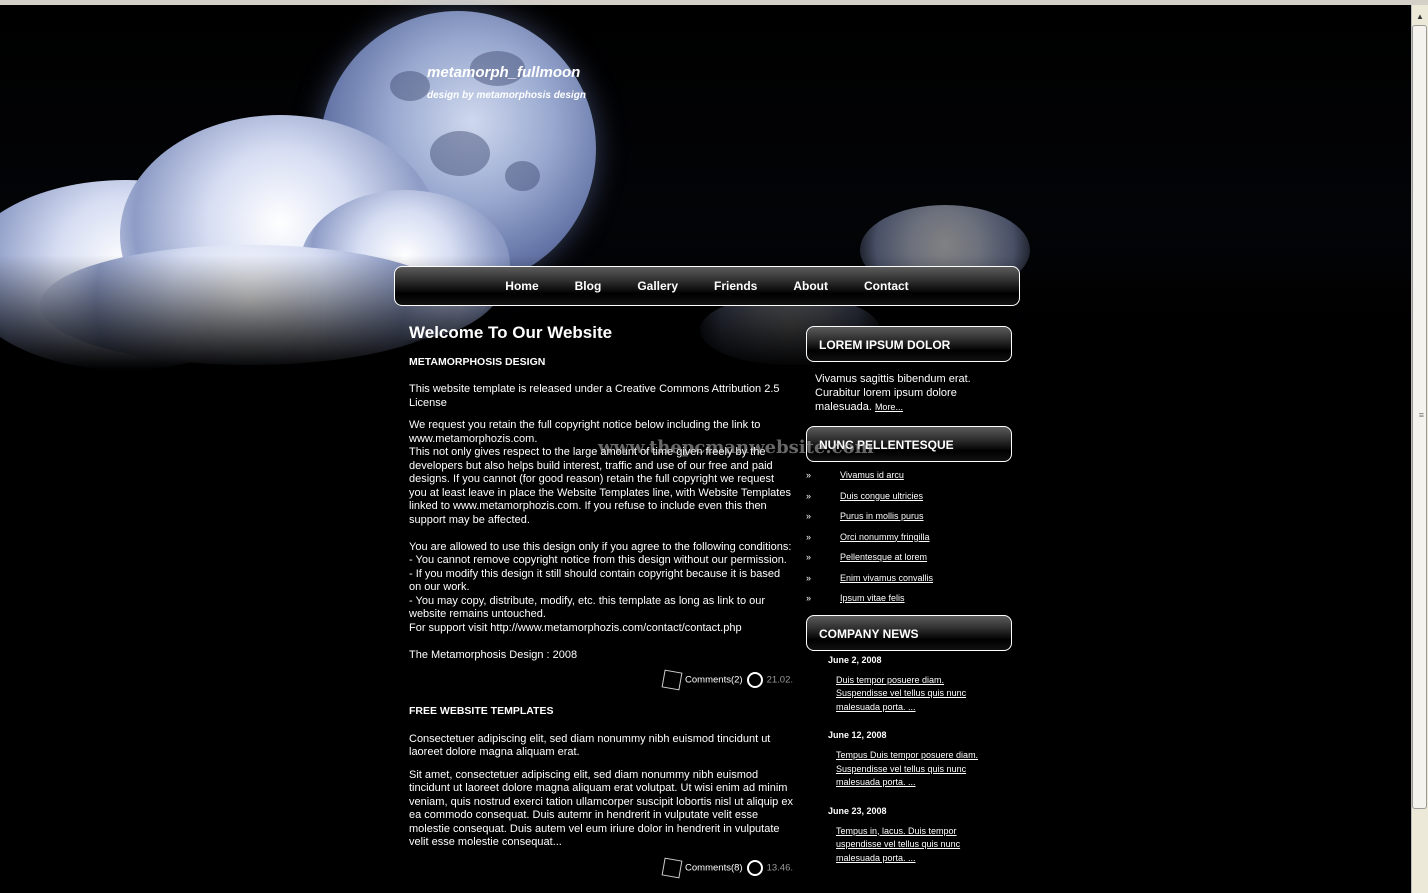 This screenshot has width=1428, height=893. What do you see at coordinates (714, 680) in the screenshot?
I see `comments-link: Comments(2)` at bounding box center [714, 680].